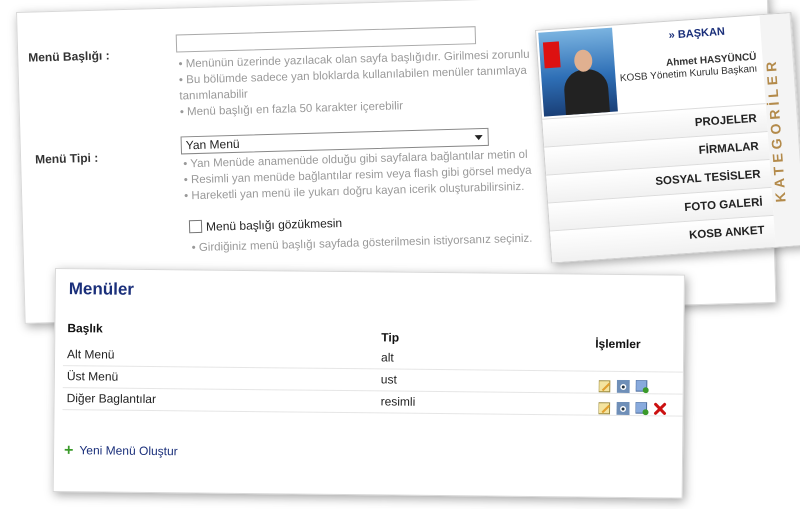 The image size is (800, 509). What do you see at coordinates (213, 95) in the screenshot?
I see `menu-title-hint-3: tanımlanabilir` at bounding box center [213, 95].